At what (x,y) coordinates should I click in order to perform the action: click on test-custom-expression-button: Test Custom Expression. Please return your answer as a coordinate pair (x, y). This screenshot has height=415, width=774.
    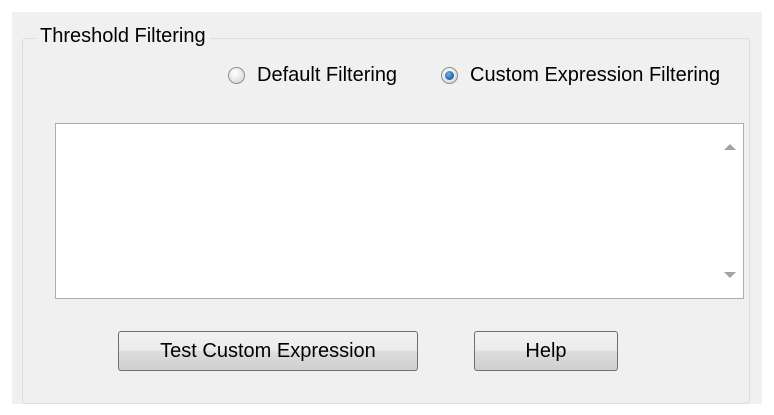
    Looking at the image, I should click on (268, 351).